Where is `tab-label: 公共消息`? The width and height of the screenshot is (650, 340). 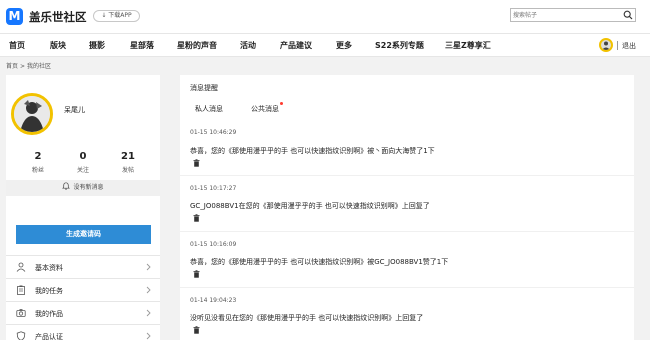
tab-label: 公共消息 is located at coordinates (265, 109).